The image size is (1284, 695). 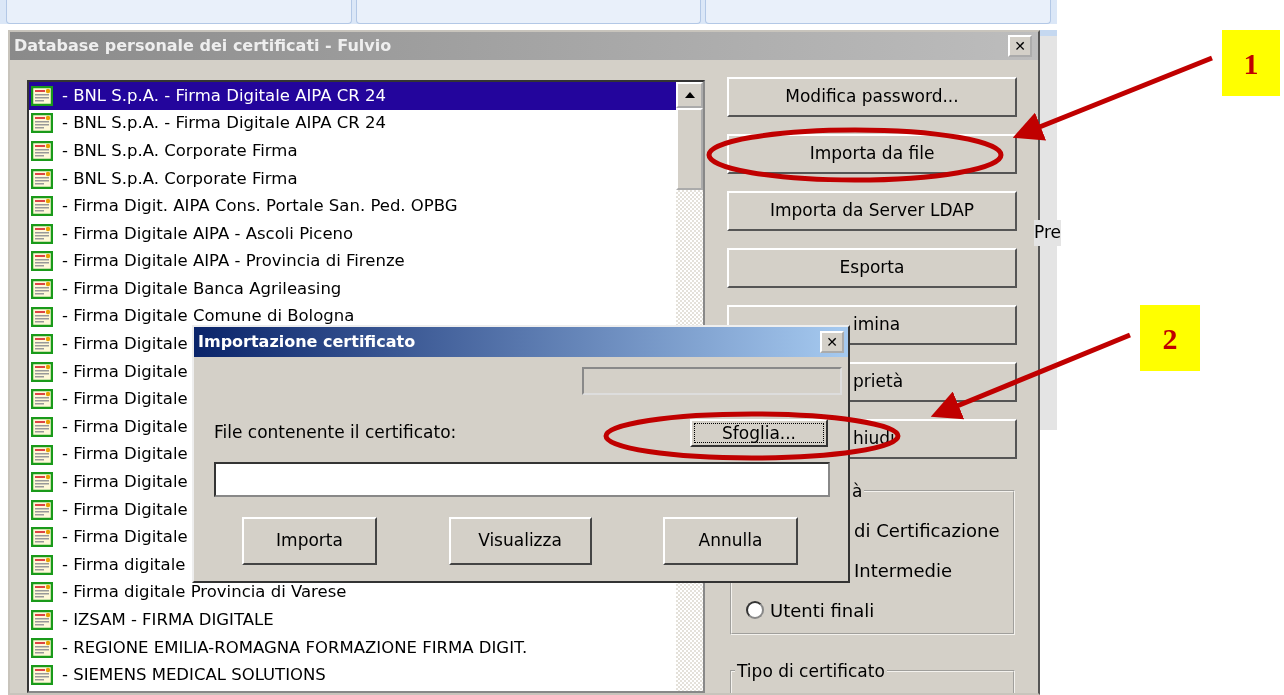 I want to click on certificate-name: - Firma Digitale AIPA - Ascoli Piceno, so click(x=208, y=233).